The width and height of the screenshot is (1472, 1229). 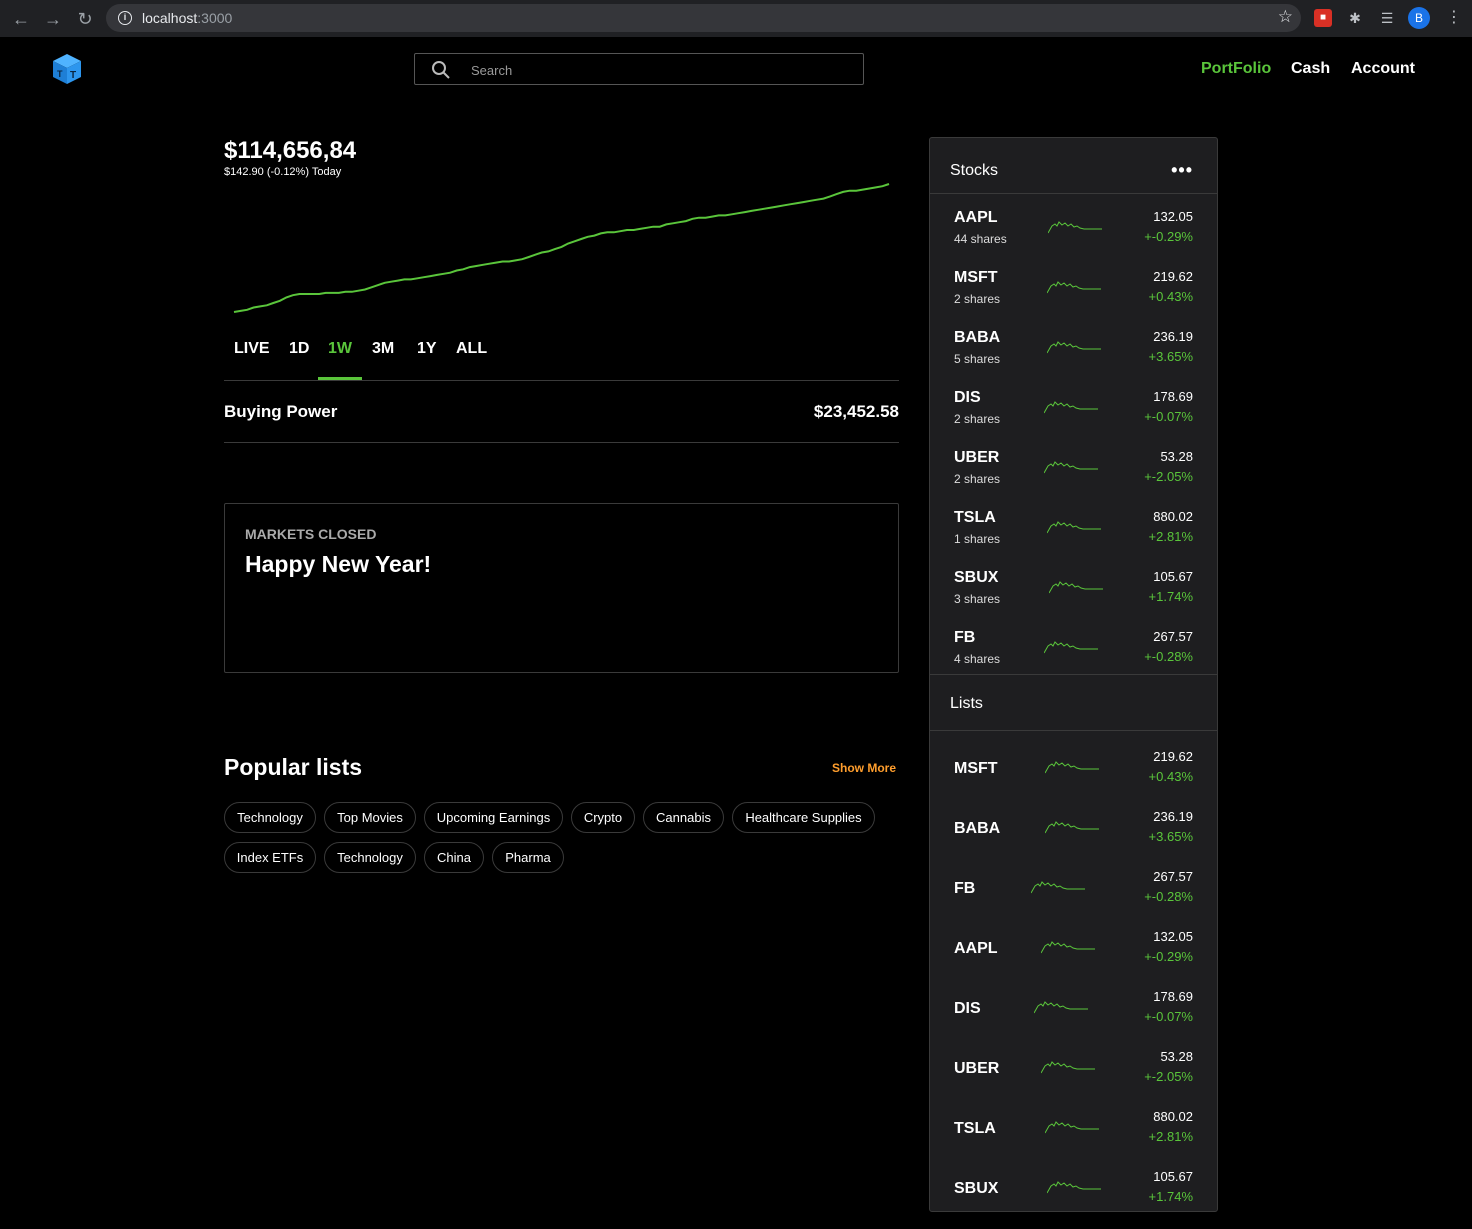 What do you see at coordinates (53, 19) in the screenshot?
I see `forward-arrow-icon: →` at bounding box center [53, 19].